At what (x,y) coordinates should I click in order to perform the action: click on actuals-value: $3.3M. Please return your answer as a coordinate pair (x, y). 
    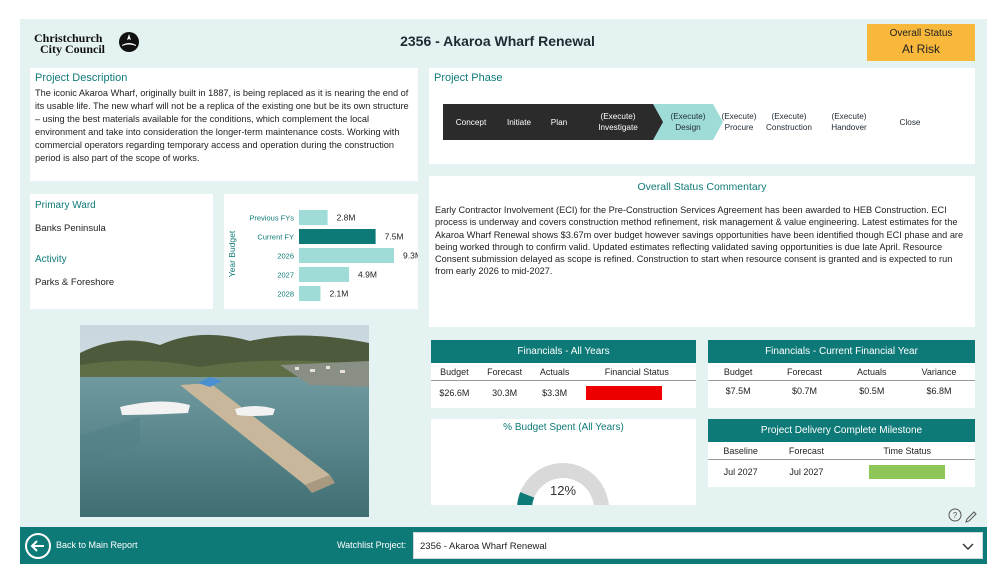
    Looking at the image, I should click on (555, 393).